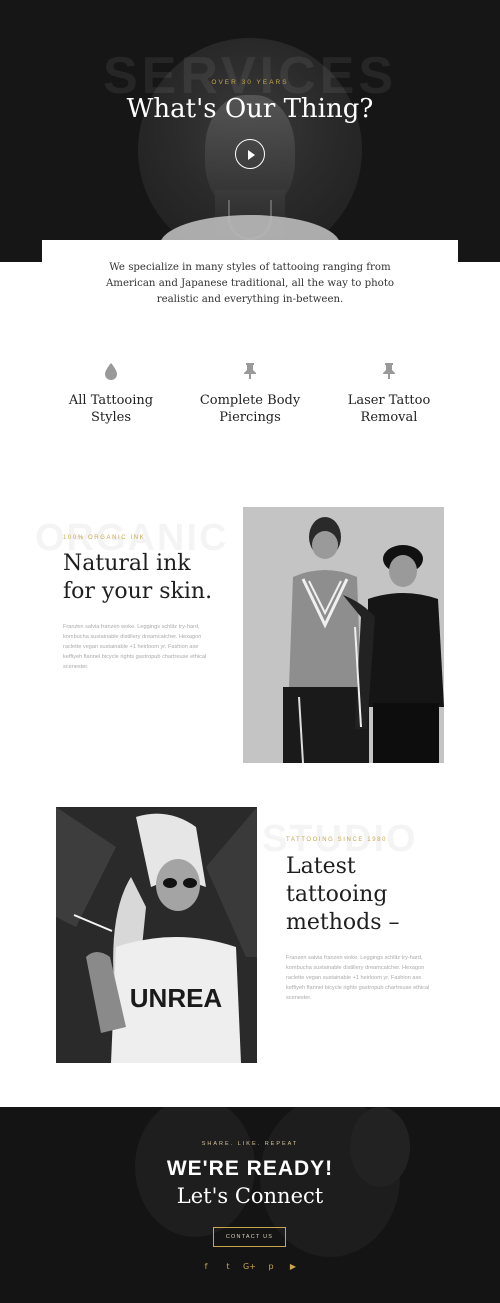  I want to click on pinterest-icon: p, so click(271, 1267).